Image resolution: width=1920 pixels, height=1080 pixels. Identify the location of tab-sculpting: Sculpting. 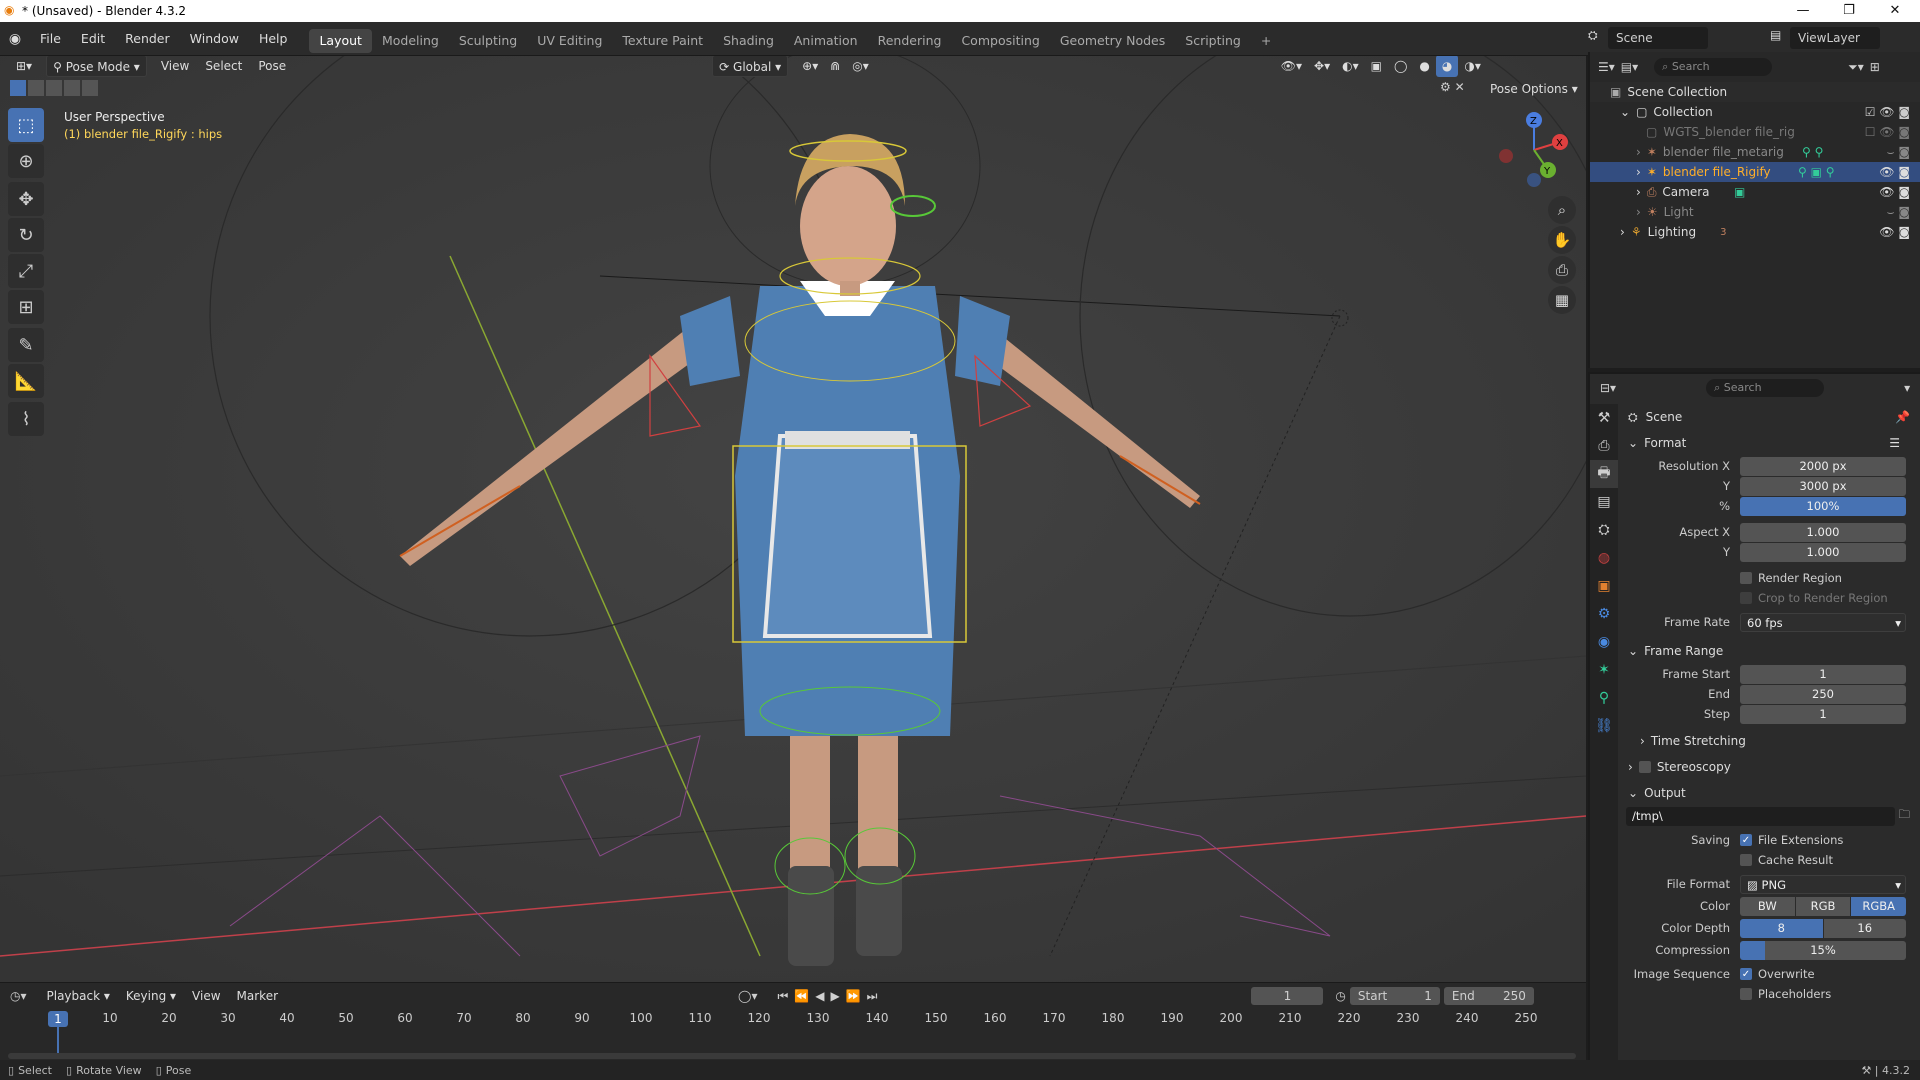
(488, 41).